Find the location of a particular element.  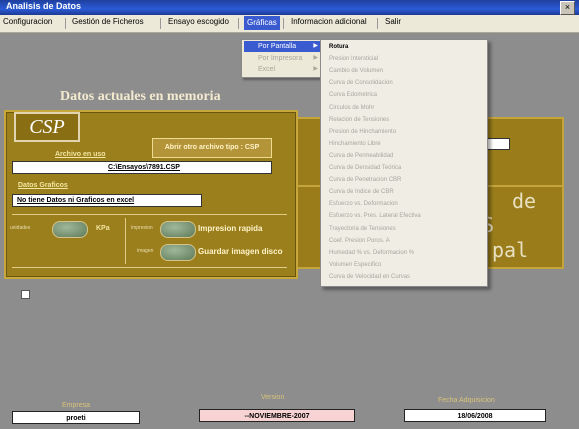

submenu-item: Humedad % vs. Deformacion % is located at coordinates (404, 253).